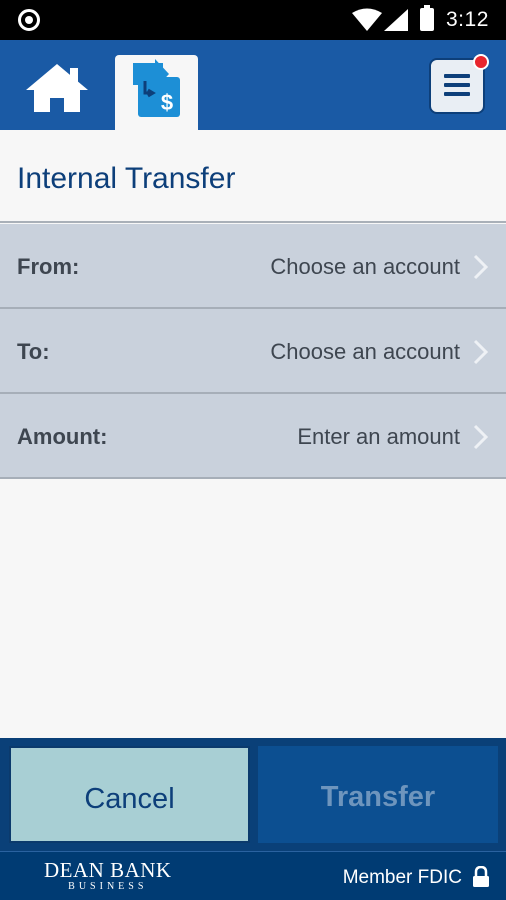 The image size is (506, 900). What do you see at coordinates (365, 266) in the screenshot?
I see `from-value: Choose an account` at bounding box center [365, 266].